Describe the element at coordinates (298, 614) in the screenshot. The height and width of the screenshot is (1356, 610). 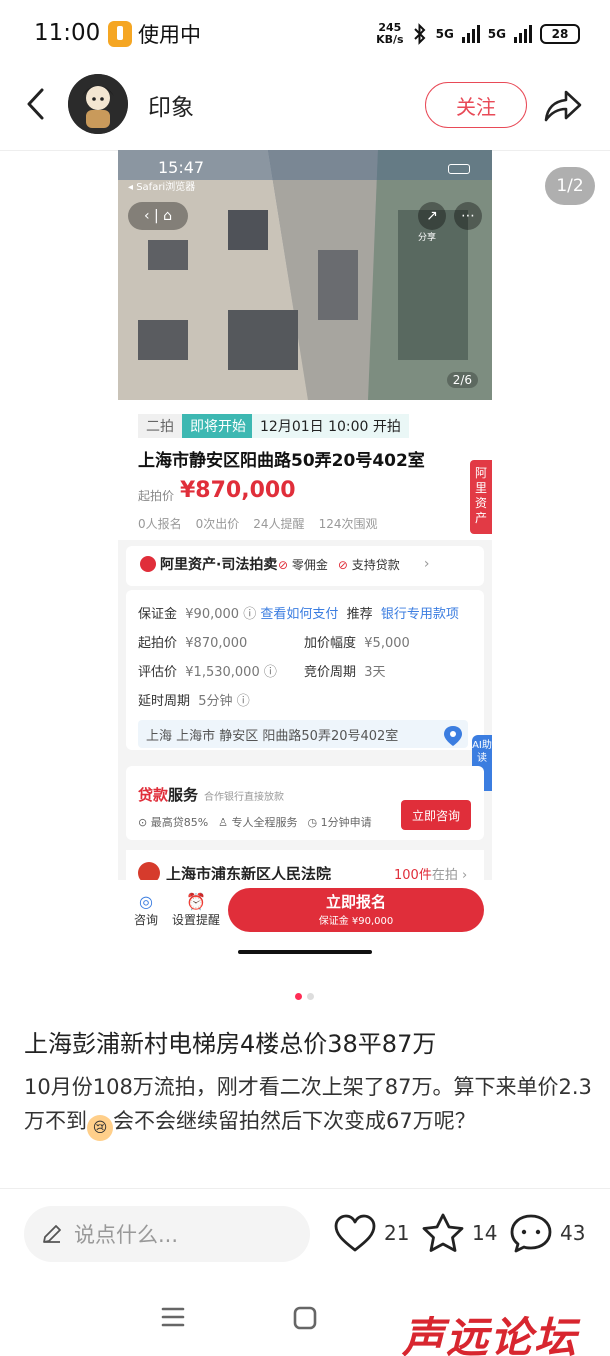
I see `deposit-row: 保证金 ¥90,000 ⓘ 查看如何支付 推荐 银行专用款项` at that location.